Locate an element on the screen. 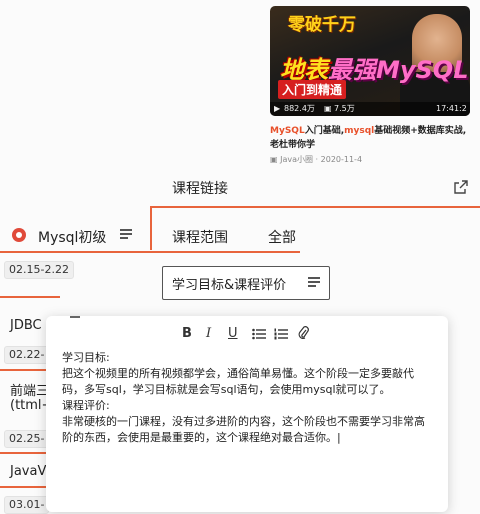 Image resolution: width=480 pixels, height=514 pixels. thumb-stats-bar: ▶ 882.4万 ▣ 7.5万 17:41:2 is located at coordinates (370, 109).